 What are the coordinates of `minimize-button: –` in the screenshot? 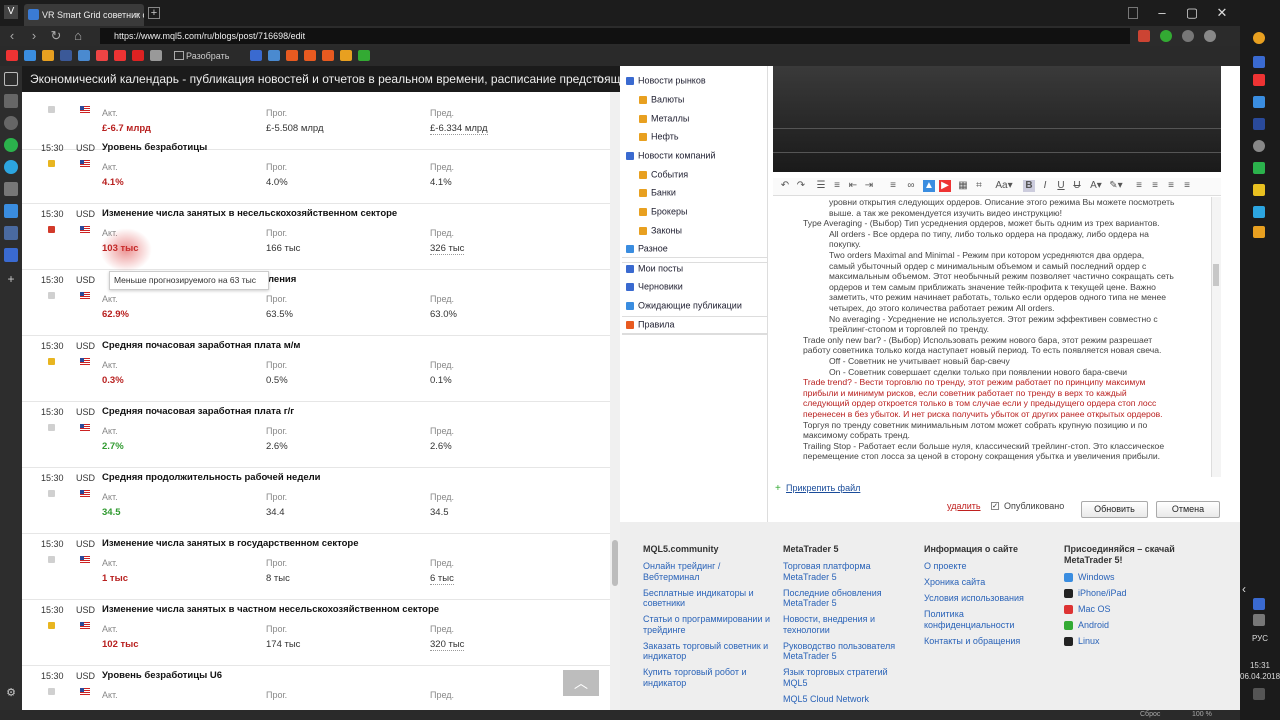 It's located at (1162, 13).